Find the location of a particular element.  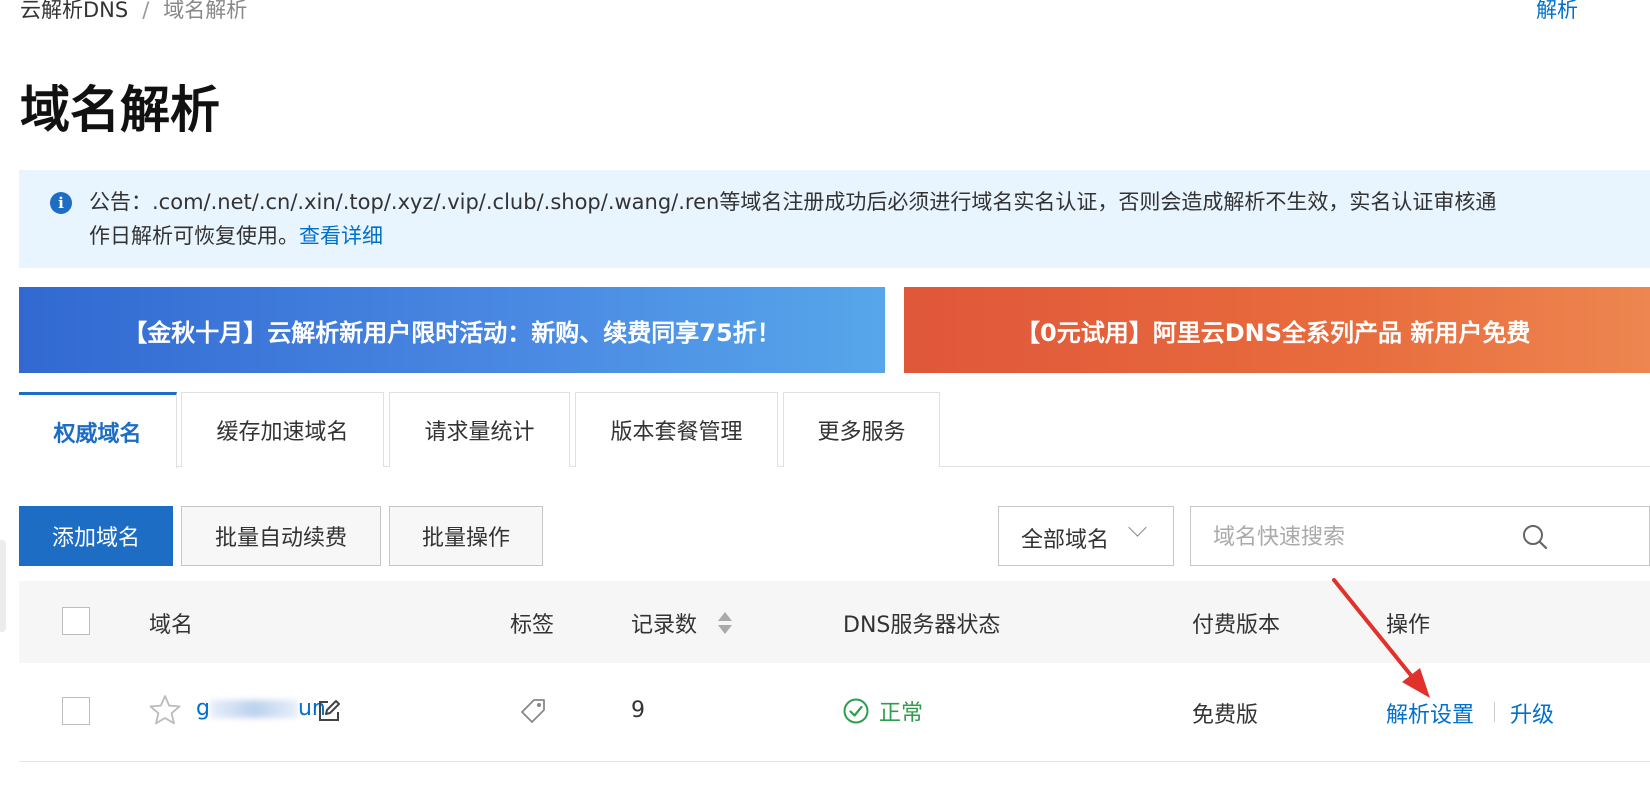

tab-plan-management: 版本套餐管理 is located at coordinates (676, 429).